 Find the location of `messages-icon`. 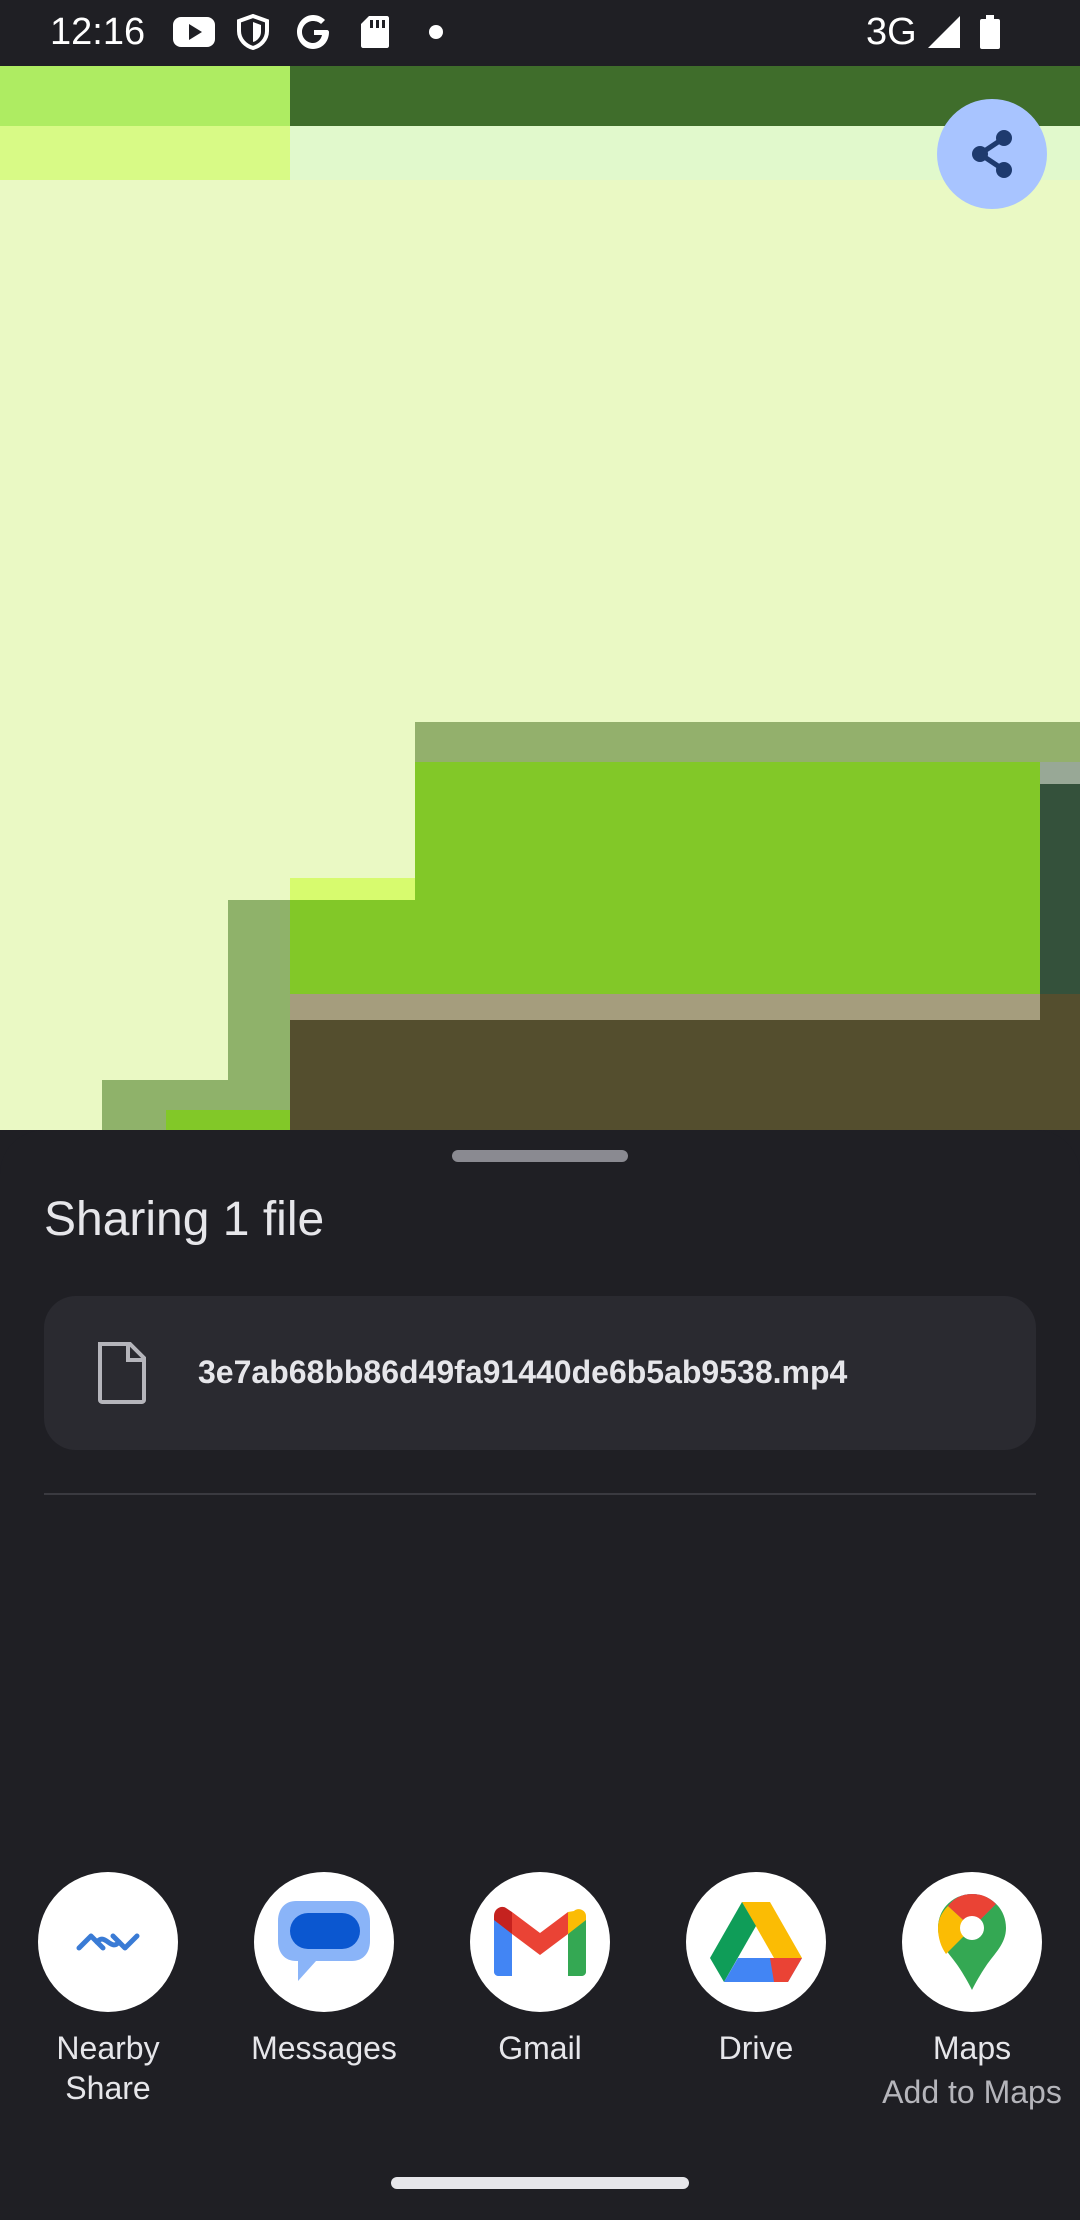

messages-icon is located at coordinates (324, 1941).